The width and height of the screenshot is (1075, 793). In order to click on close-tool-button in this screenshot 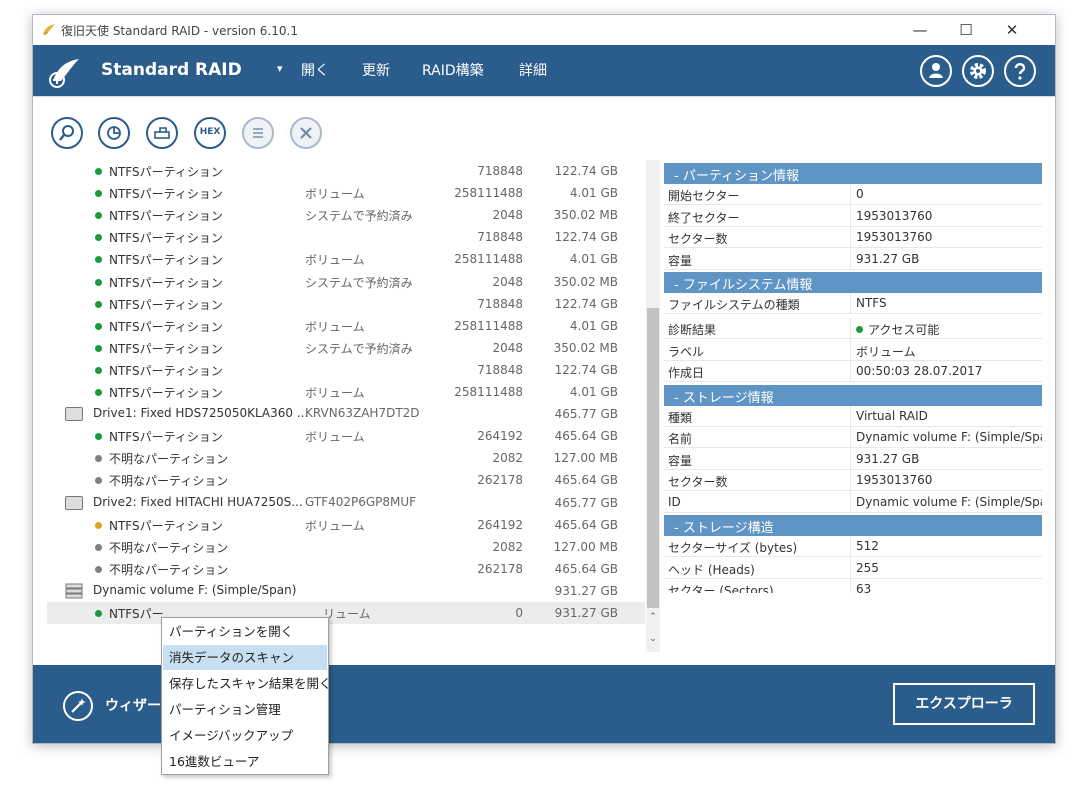, I will do `click(306, 133)`.